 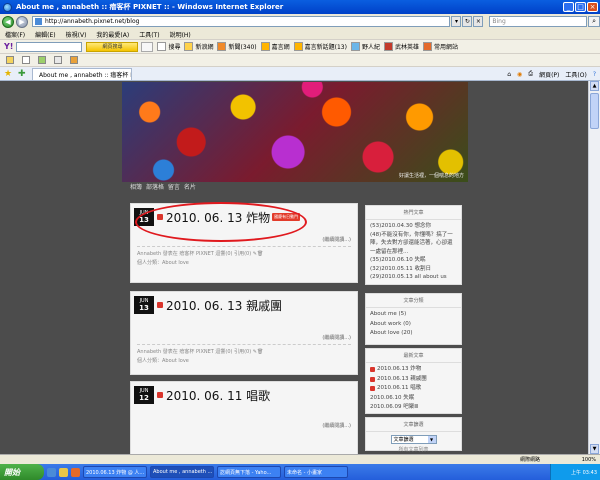 What do you see at coordinates (589, 460) in the screenshot?
I see `zoom-level: 100%` at bounding box center [589, 460].